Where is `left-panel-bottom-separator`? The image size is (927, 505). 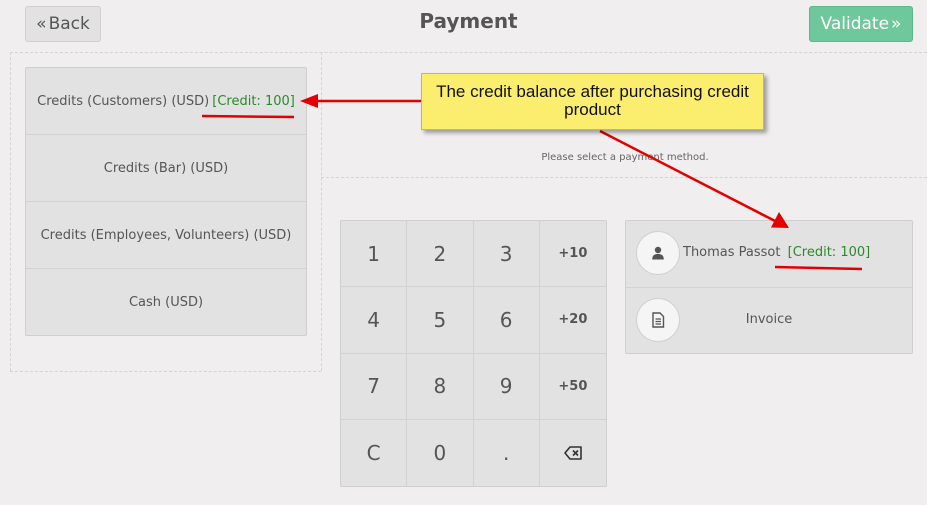
left-panel-bottom-separator is located at coordinates (165, 371).